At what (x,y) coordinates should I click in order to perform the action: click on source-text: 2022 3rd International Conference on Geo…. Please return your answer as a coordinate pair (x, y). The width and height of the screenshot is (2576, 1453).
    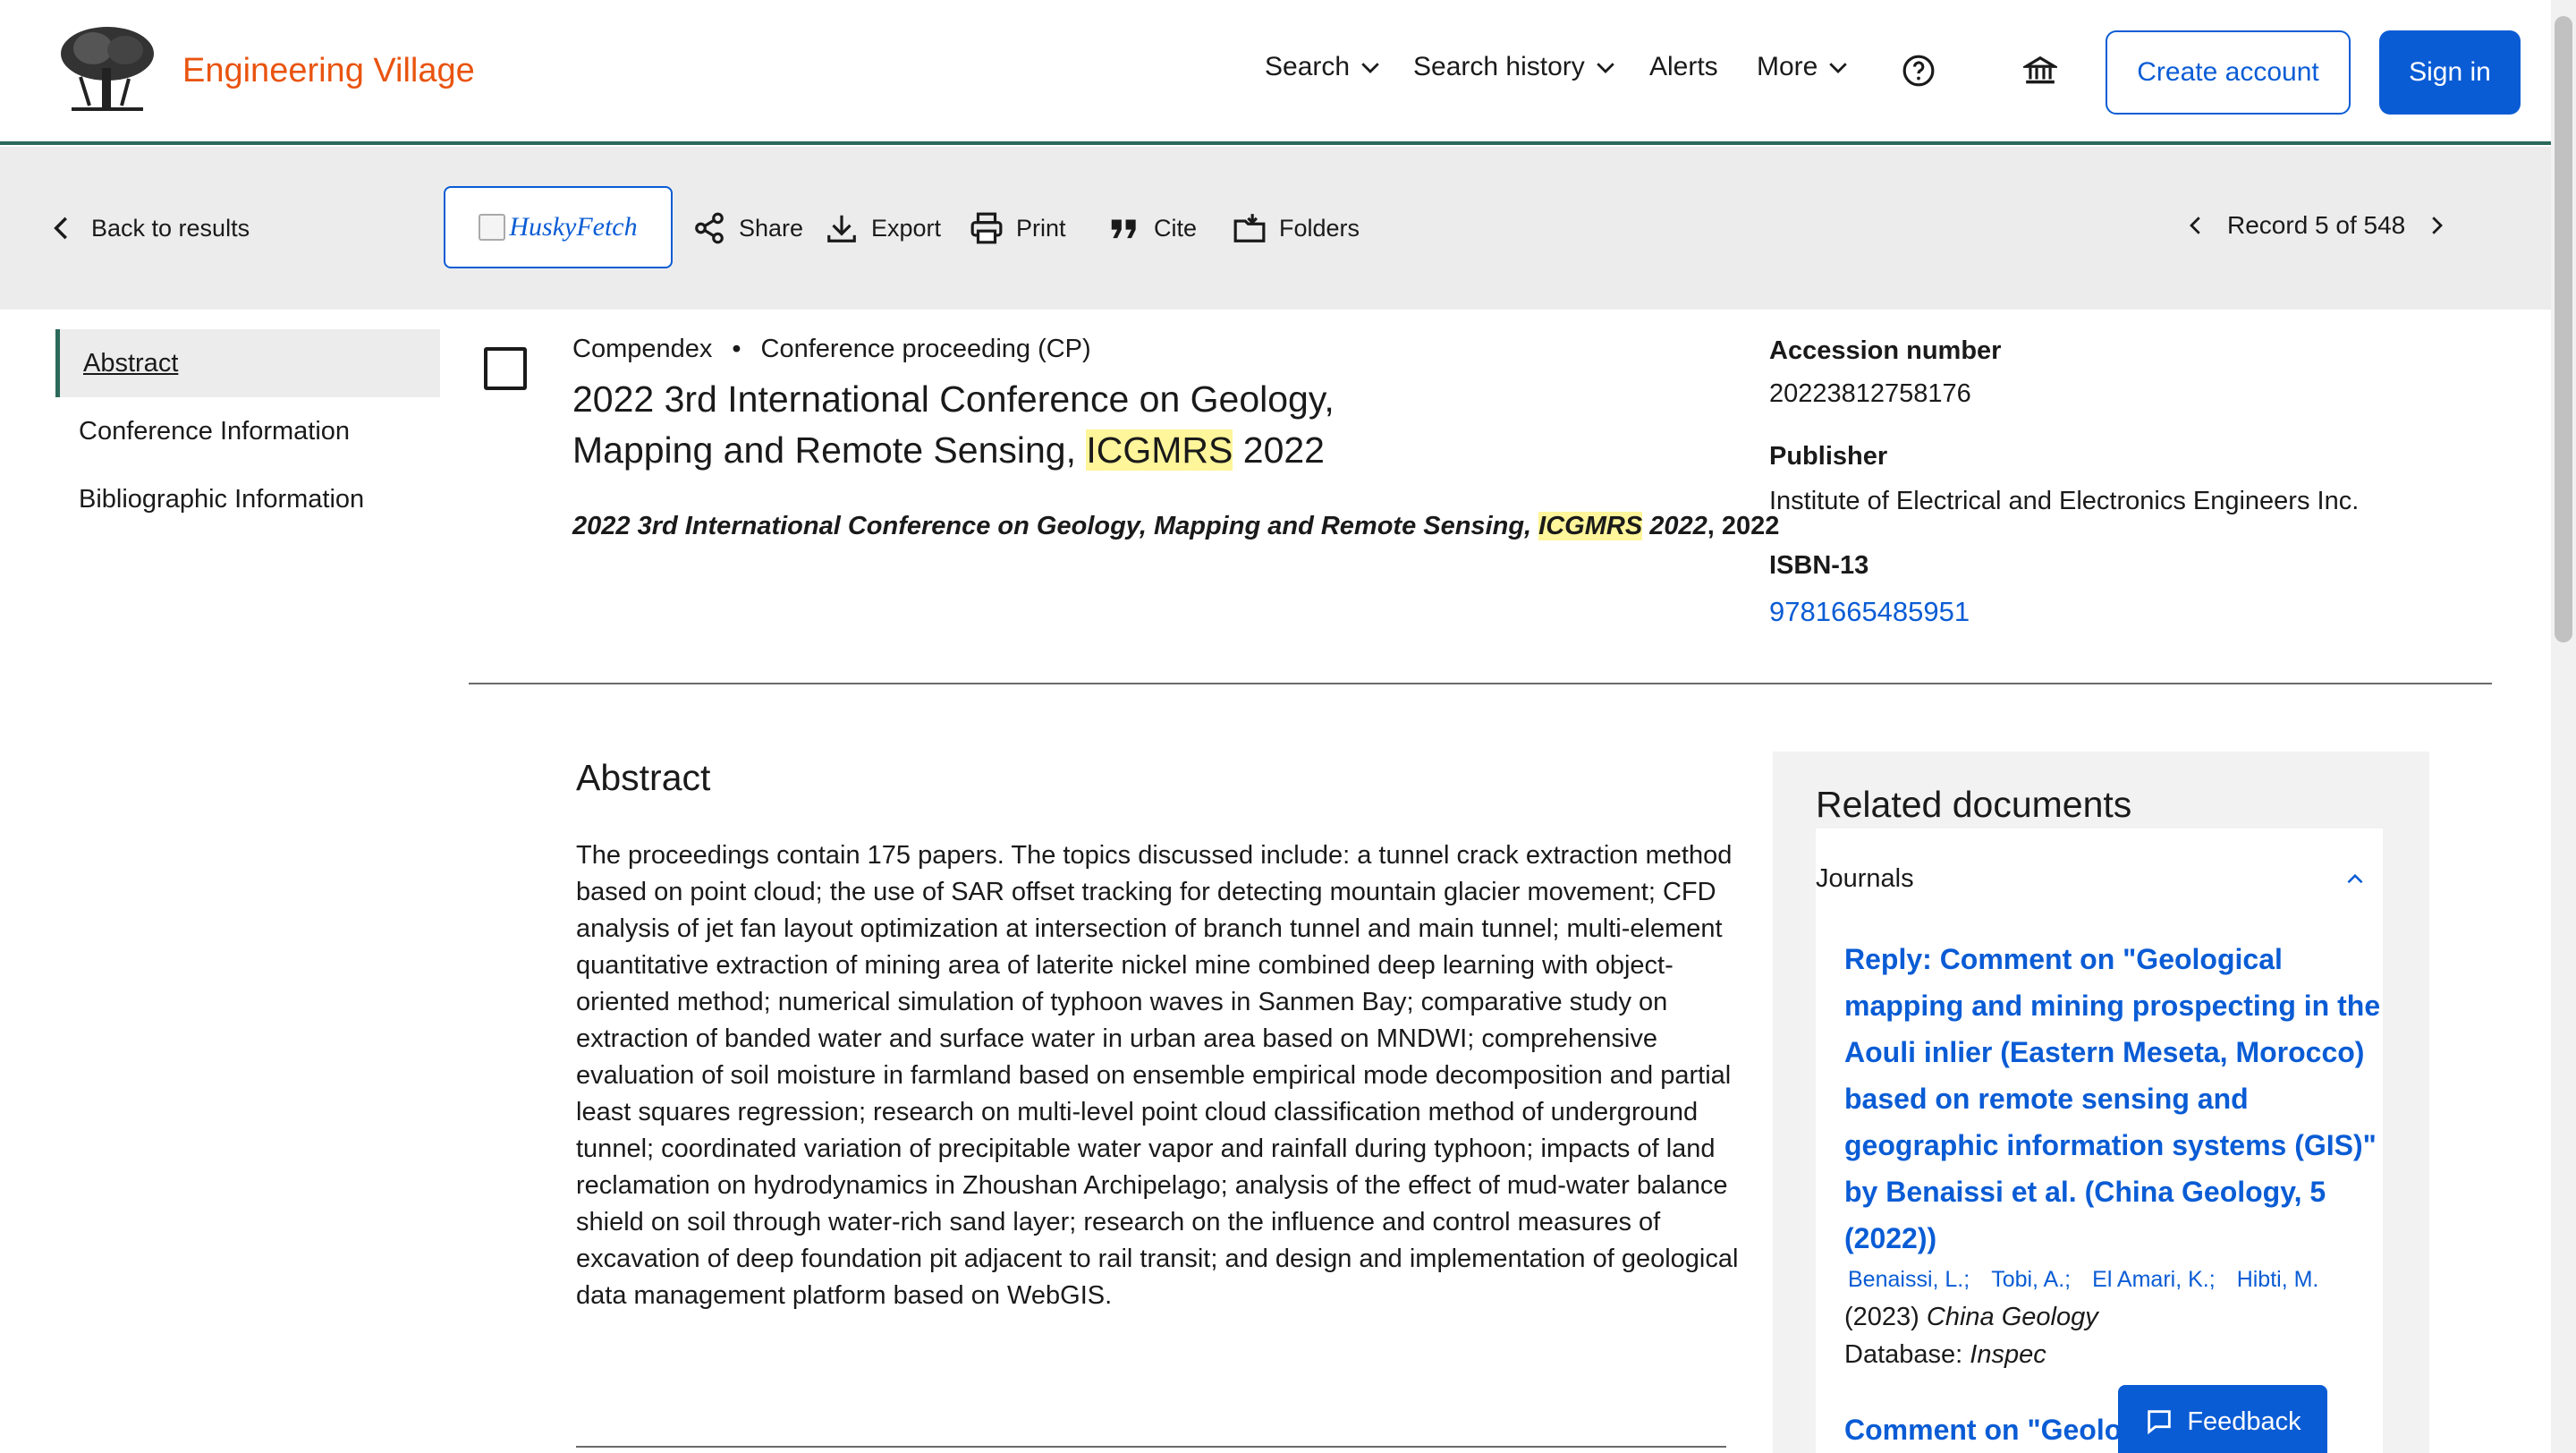
    Looking at the image, I should click on (1055, 526).